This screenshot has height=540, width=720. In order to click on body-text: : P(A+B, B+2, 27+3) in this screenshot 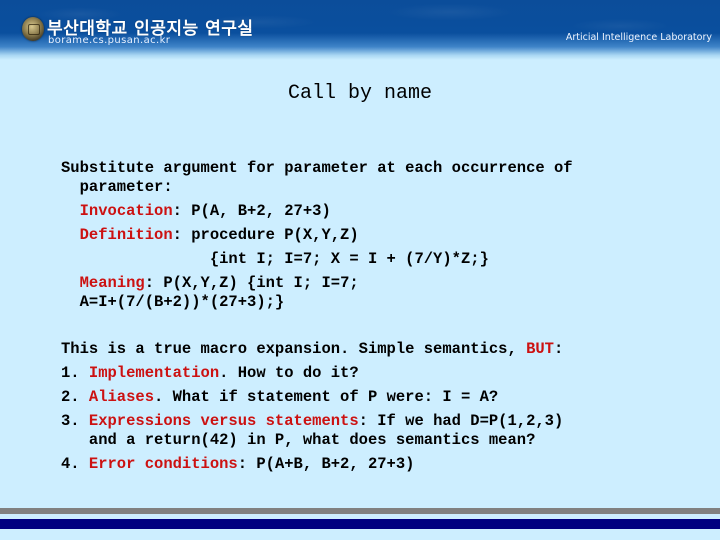, I will do `click(326, 464)`.